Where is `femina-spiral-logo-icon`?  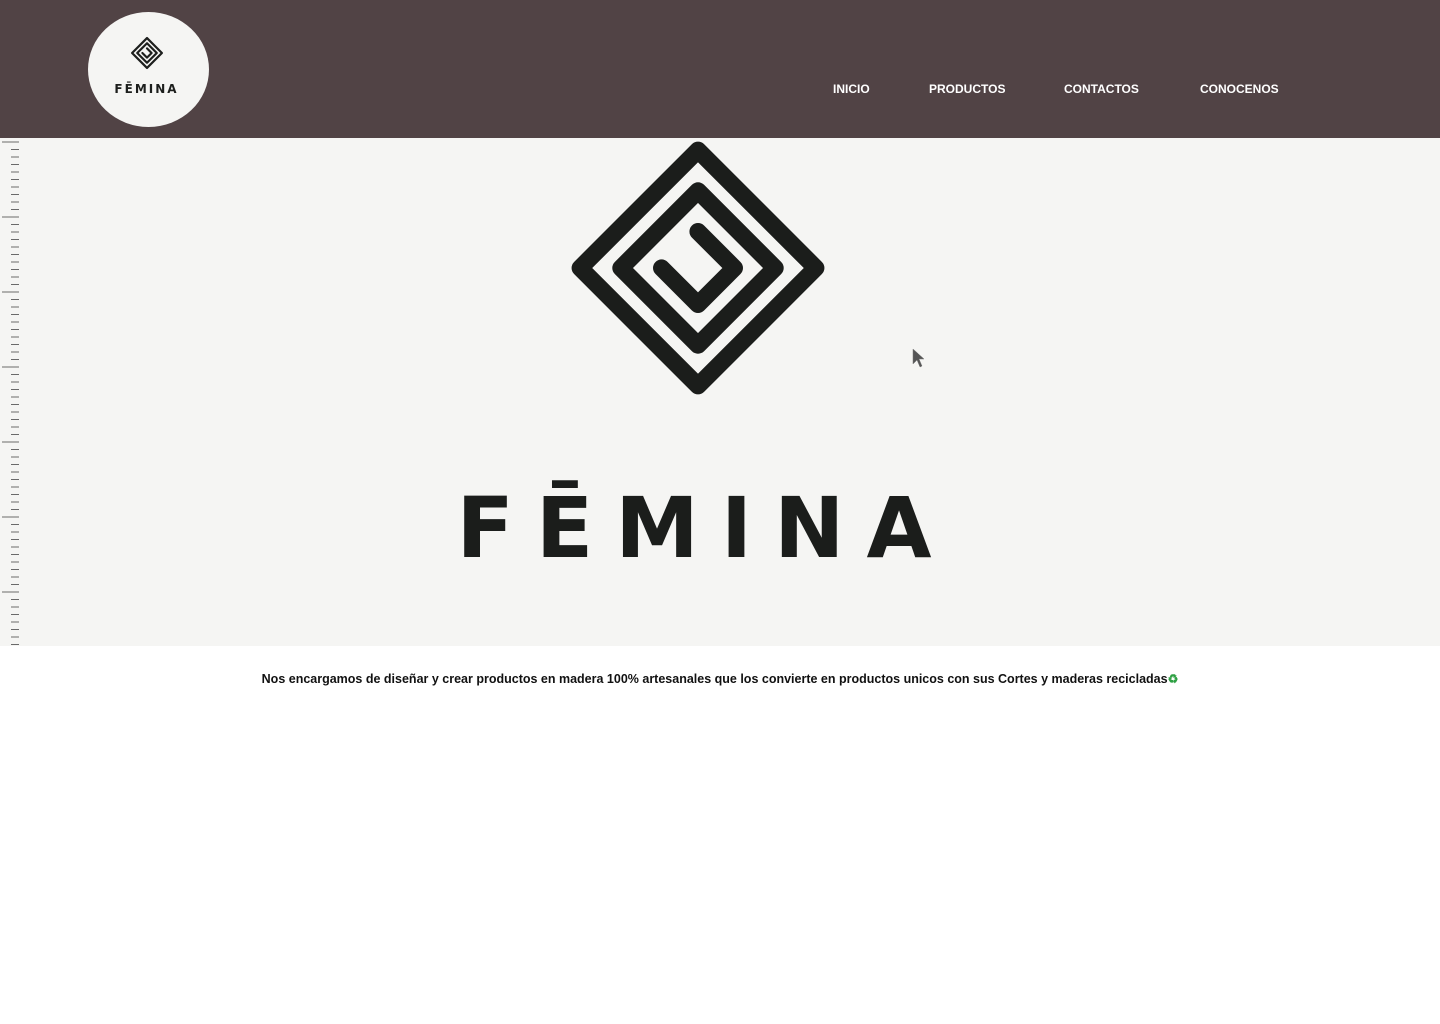
femina-spiral-logo-icon is located at coordinates (147, 53).